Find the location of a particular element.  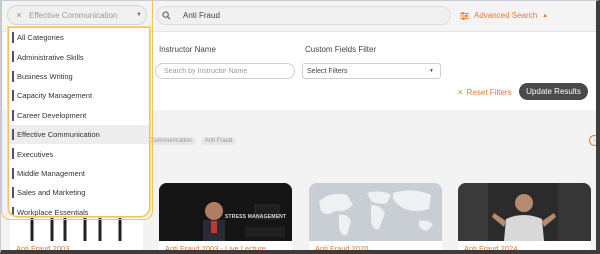

thumbnail-caption: STRESS MANAGEMENT is located at coordinates (256, 217).